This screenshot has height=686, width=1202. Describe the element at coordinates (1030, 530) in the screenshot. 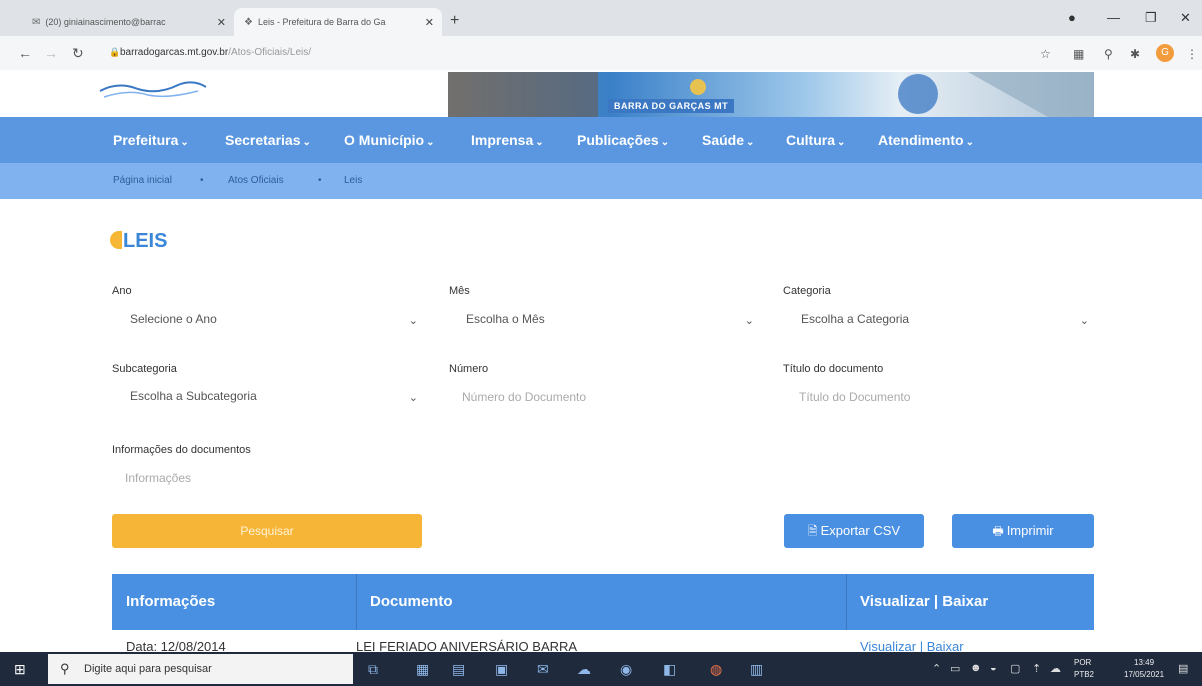

I see `print-label: Imprimir` at that location.